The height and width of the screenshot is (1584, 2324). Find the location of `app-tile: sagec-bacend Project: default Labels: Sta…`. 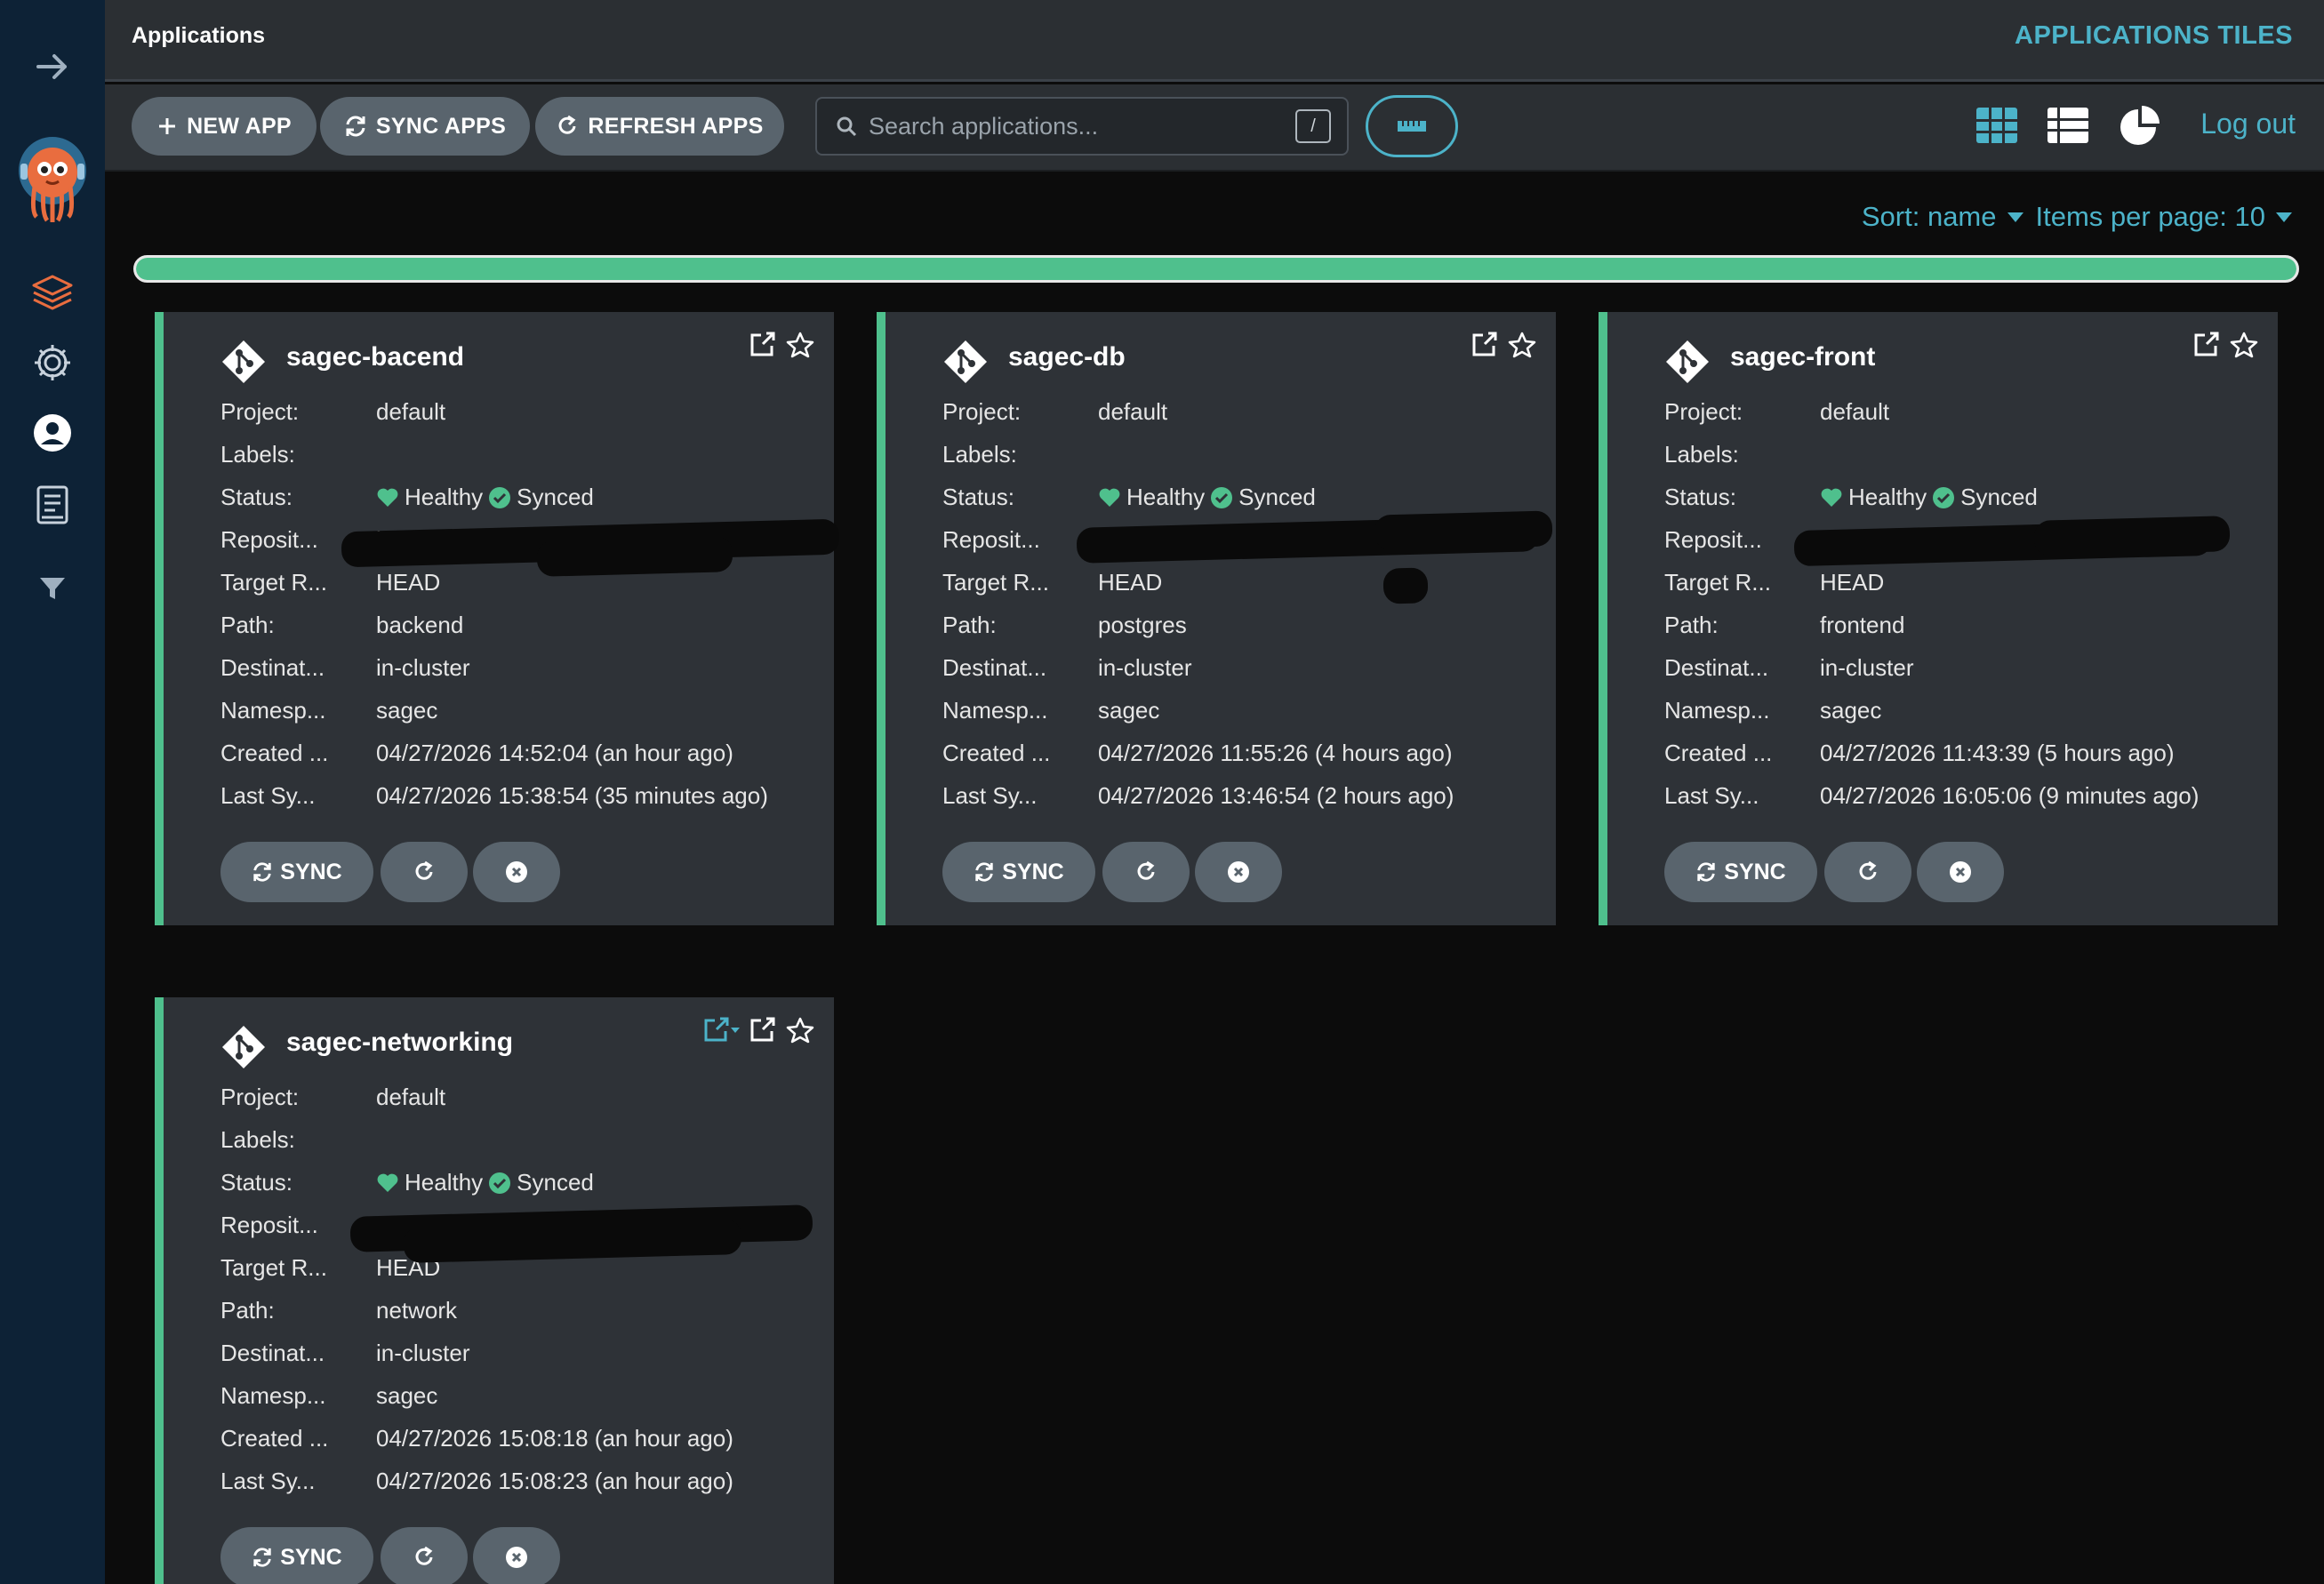

app-tile: sagec-bacend Project: default Labels: Sta… is located at coordinates (497, 618).